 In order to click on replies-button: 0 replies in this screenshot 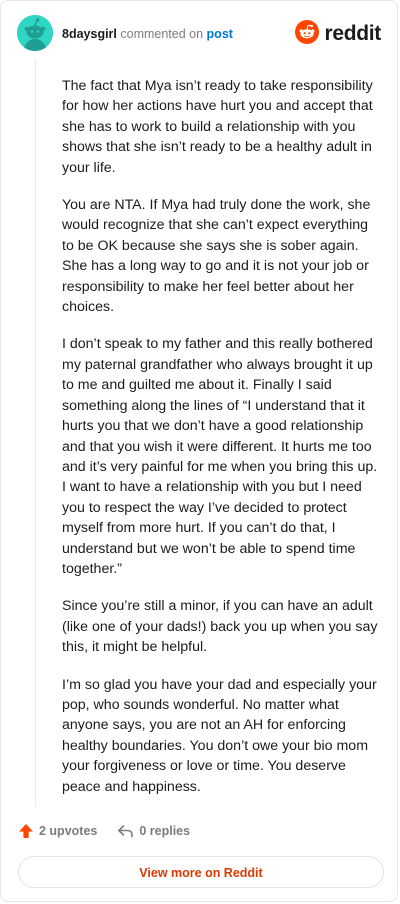, I will do `click(153, 831)`.